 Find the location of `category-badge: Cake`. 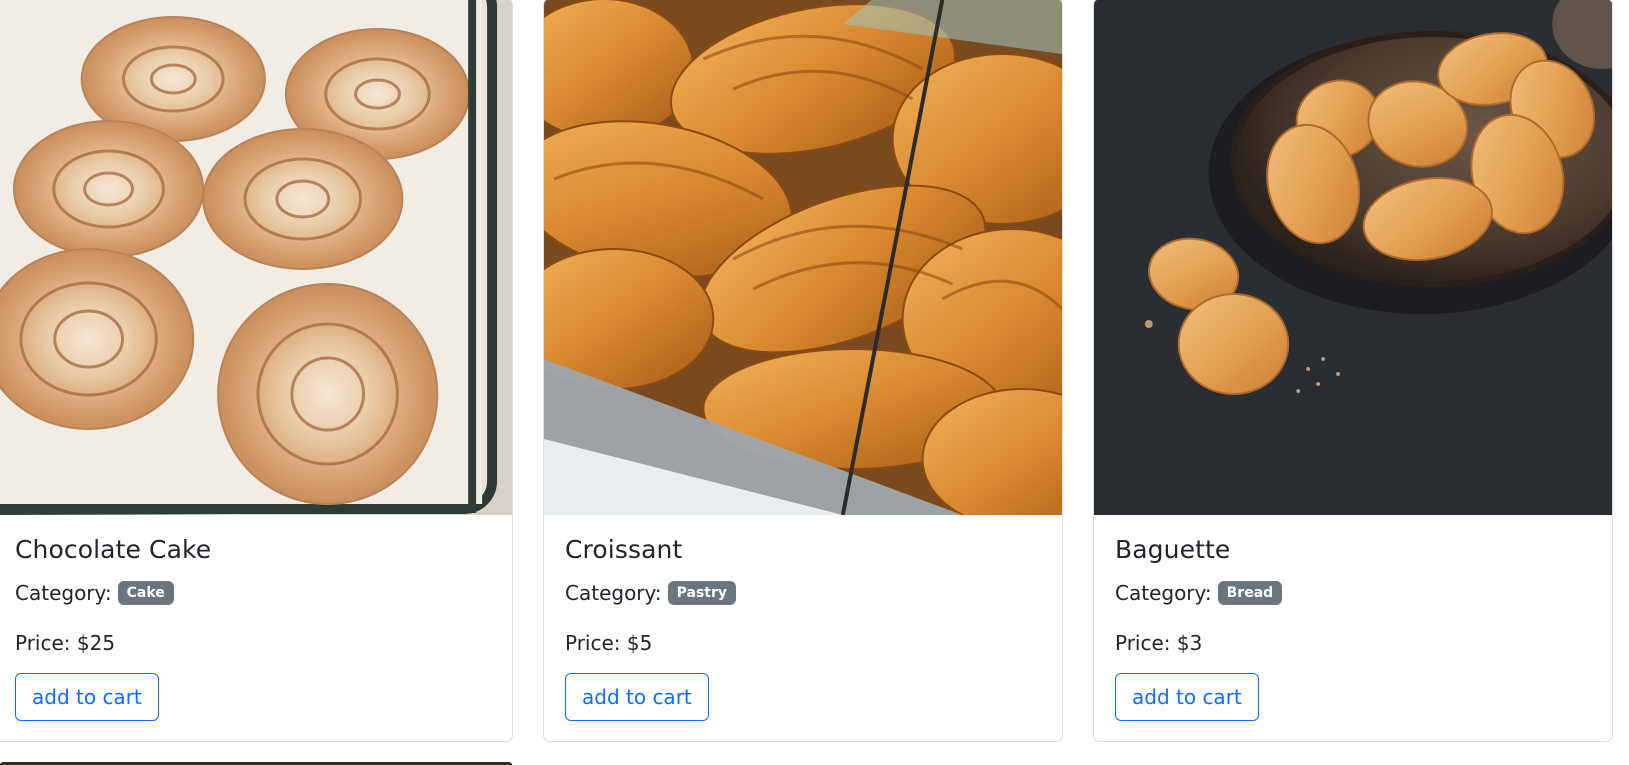

category-badge: Cake is located at coordinates (145, 593).